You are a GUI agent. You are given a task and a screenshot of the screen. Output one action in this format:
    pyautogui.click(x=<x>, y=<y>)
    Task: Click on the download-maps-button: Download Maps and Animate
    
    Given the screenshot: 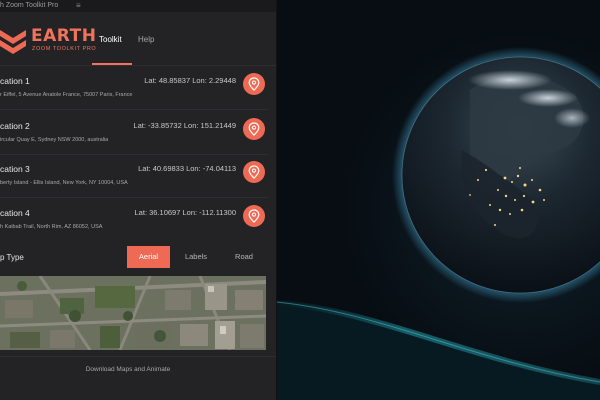 What is the action you would take?
    pyautogui.click(x=128, y=369)
    